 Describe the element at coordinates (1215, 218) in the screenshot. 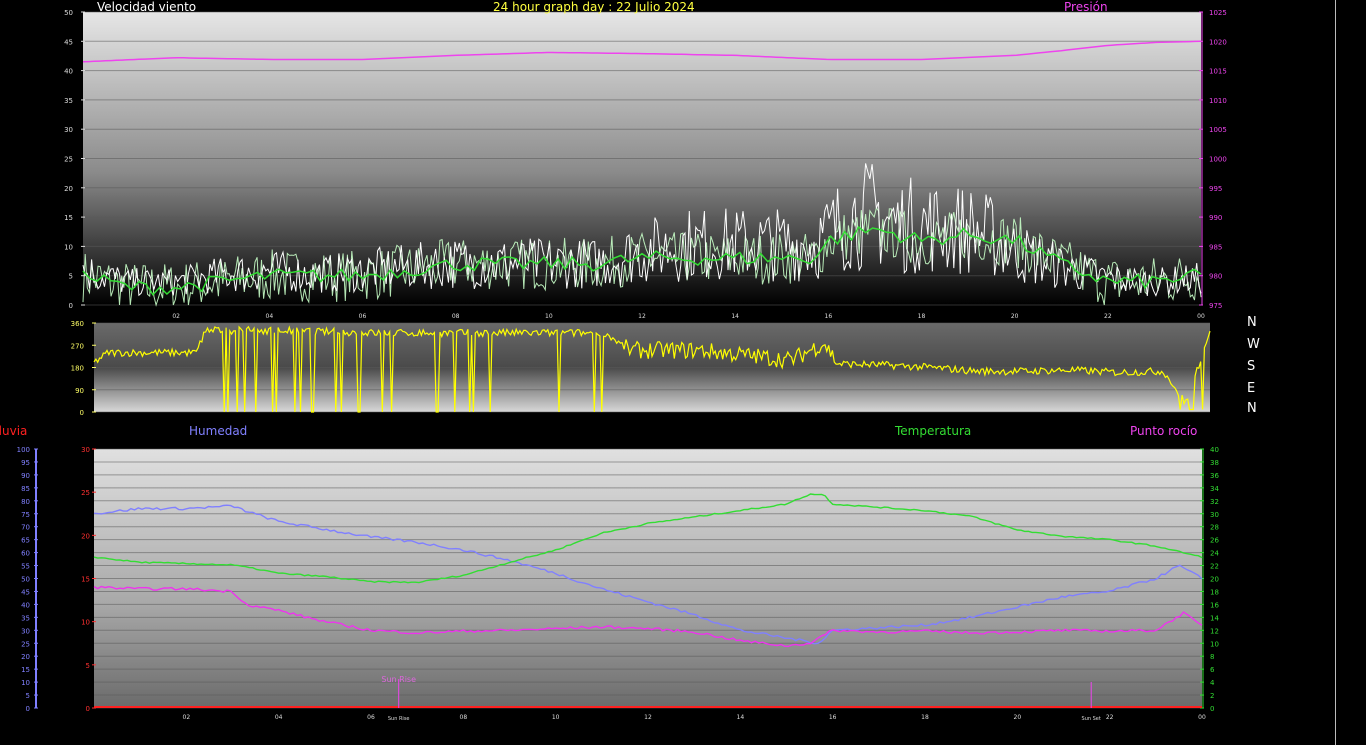

I see `pressure-tick-label: 990` at that location.